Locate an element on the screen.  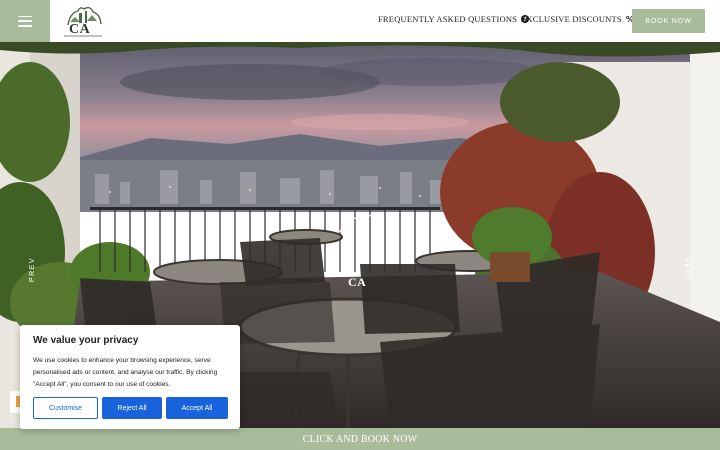
prev-slide-button: PREV is located at coordinates (32, 269).